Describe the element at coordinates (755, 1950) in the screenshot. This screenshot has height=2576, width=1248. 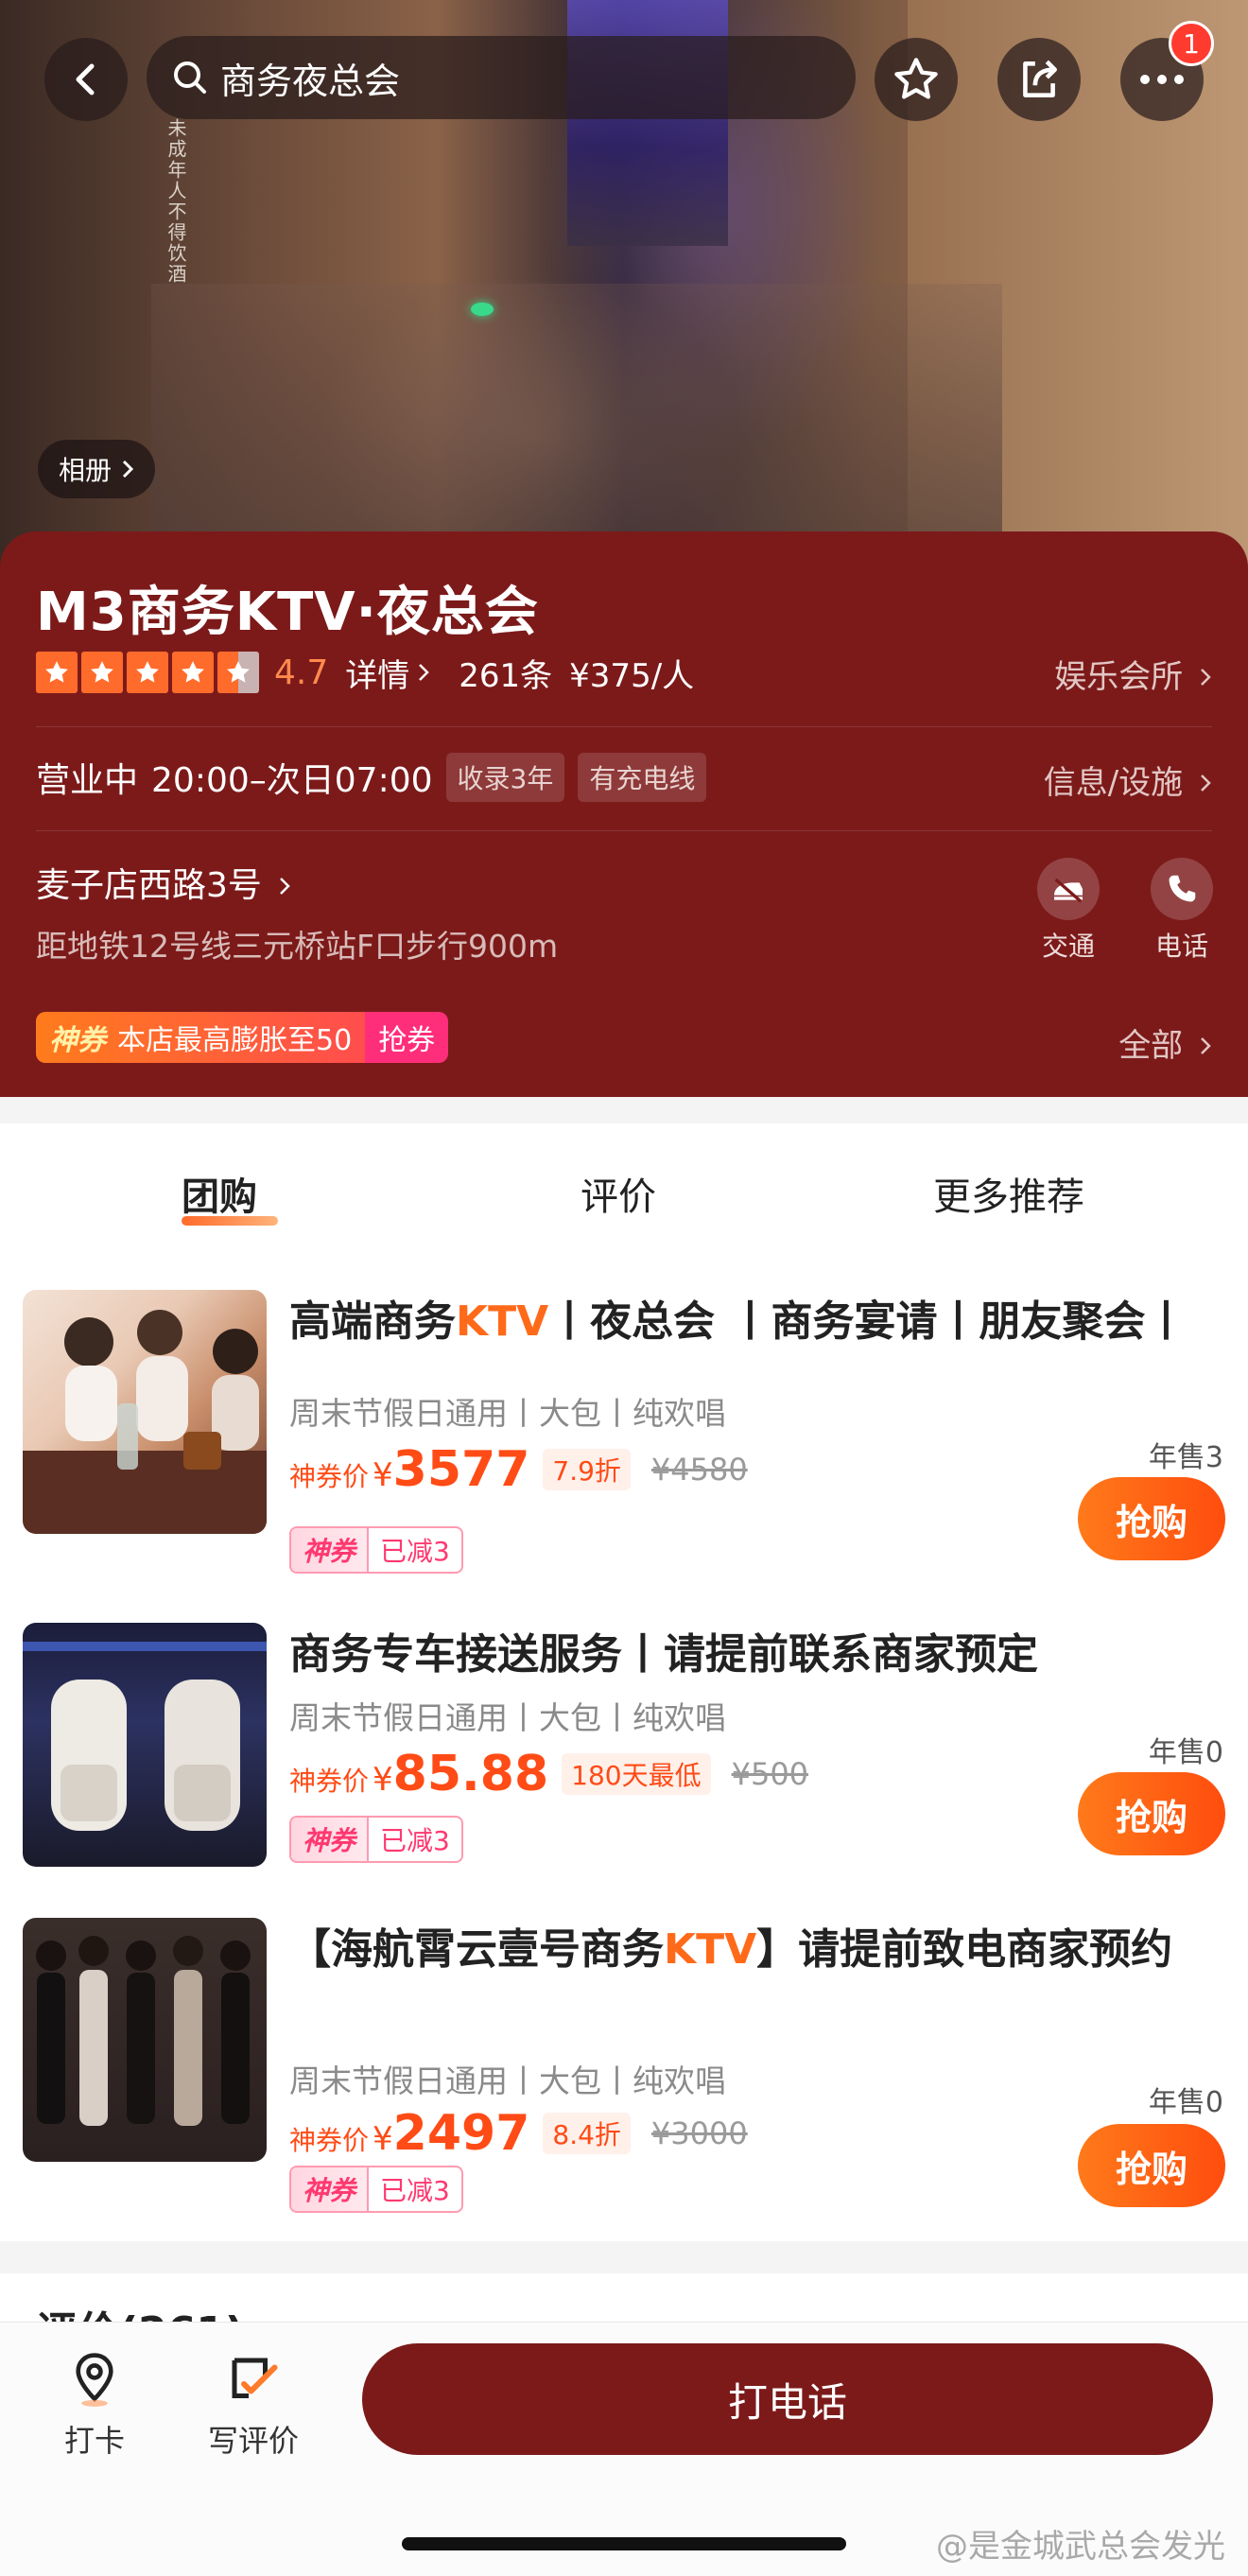
I see `deal-title: 【海航霄云壹号商务KTV】请提前致电商家预约` at that location.